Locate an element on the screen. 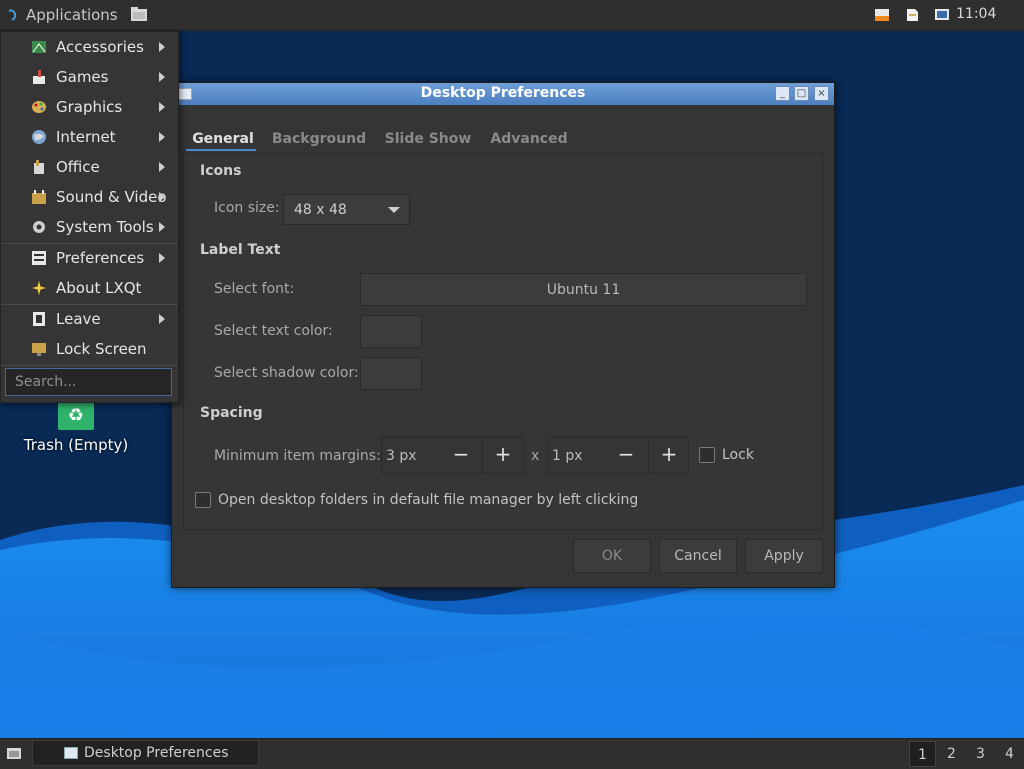  menu-item-label: Office is located at coordinates (78, 167).